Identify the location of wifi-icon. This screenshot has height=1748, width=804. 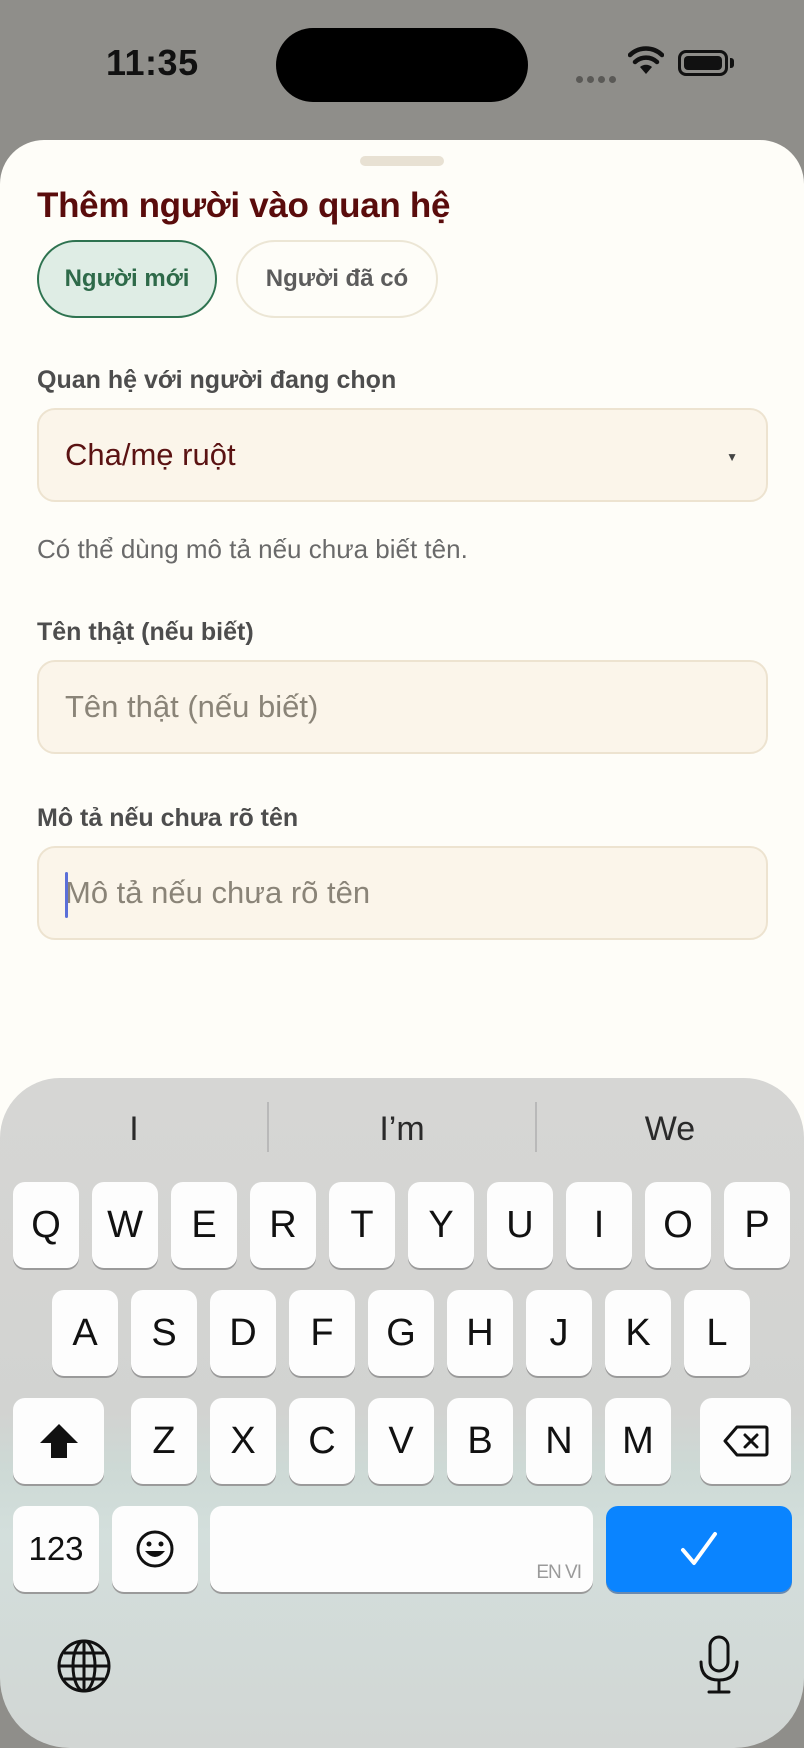
(646, 60).